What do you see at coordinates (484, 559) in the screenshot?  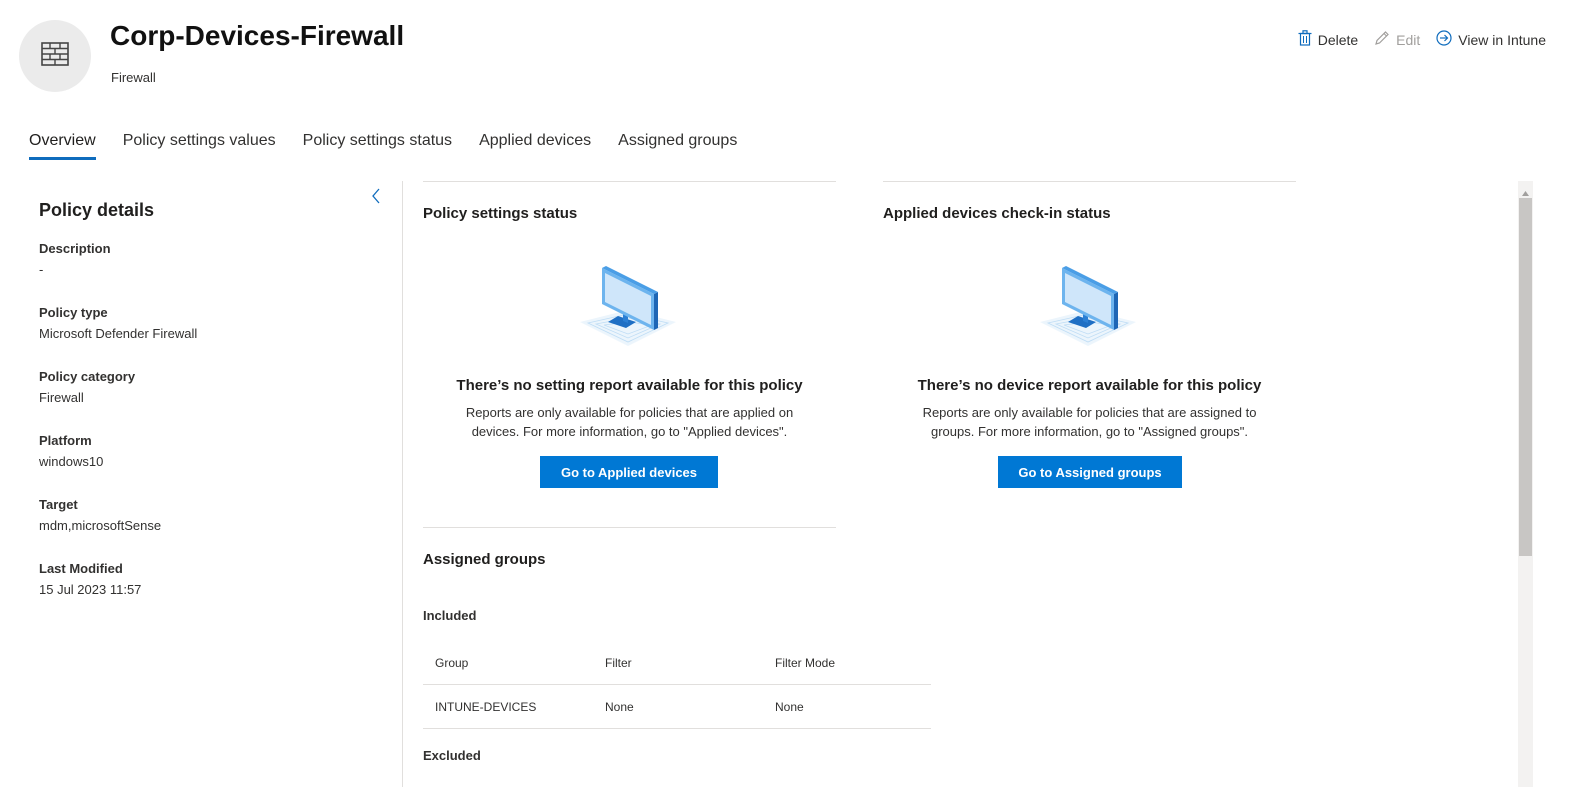 I see `assigned-groups-title: Assigned groups` at bounding box center [484, 559].